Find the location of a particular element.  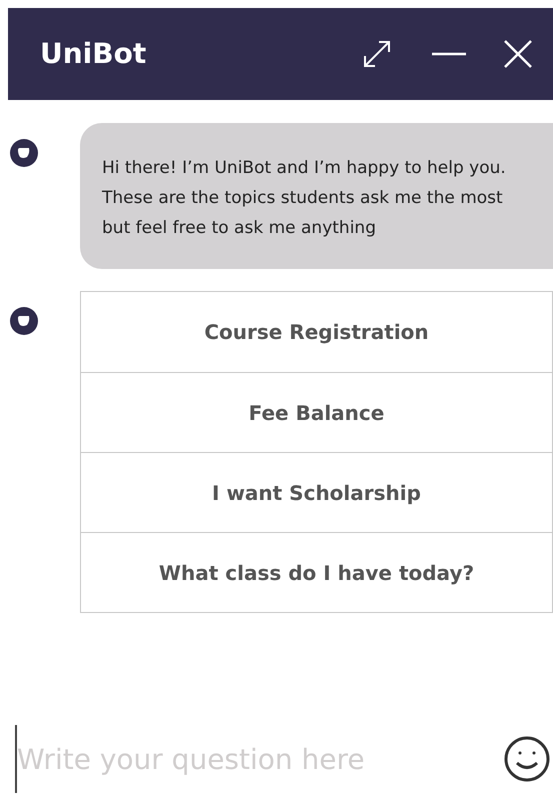

close-icon is located at coordinates (518, 54).